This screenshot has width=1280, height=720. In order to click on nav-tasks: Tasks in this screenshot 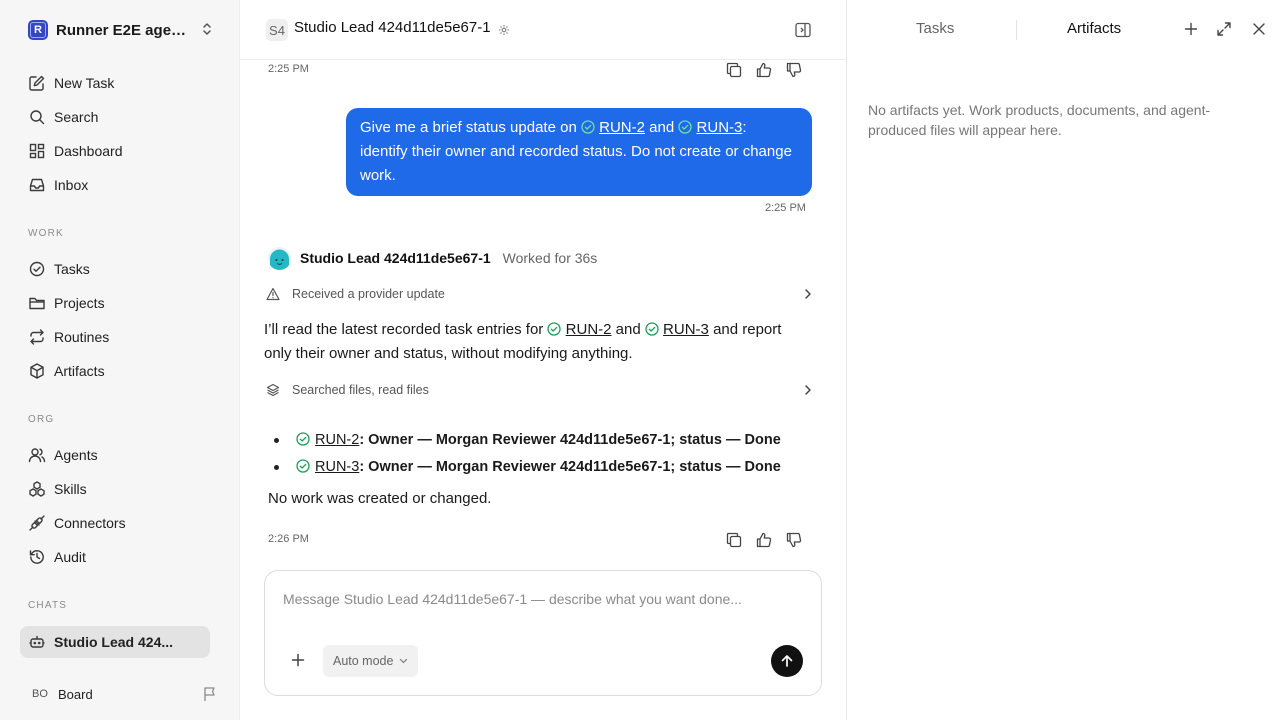, I will do `click(115, 269)`.